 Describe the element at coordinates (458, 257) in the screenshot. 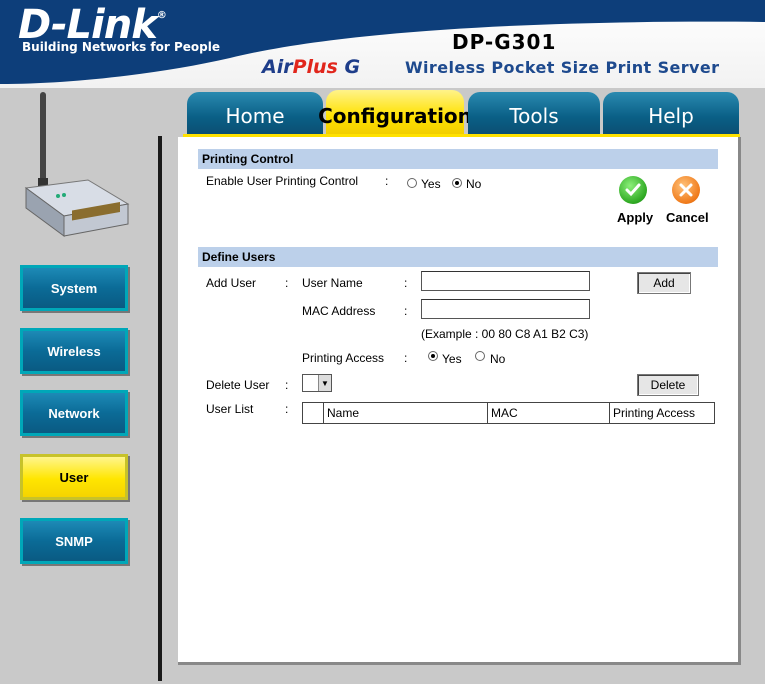

I see `define-users-header: Define Users` at that location.